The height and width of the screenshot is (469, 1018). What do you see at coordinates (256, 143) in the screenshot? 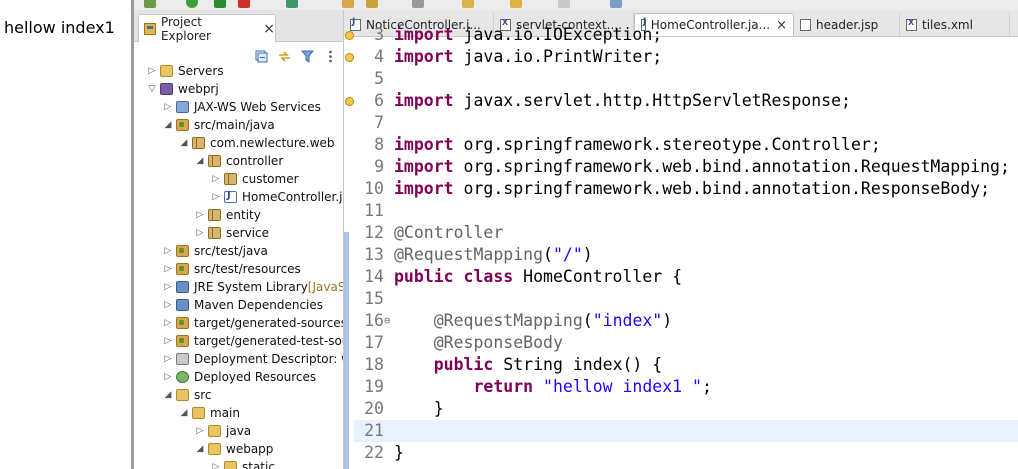
I see `tree-item: ◢ com.newlecture.web` at bounding box center [256, 143].